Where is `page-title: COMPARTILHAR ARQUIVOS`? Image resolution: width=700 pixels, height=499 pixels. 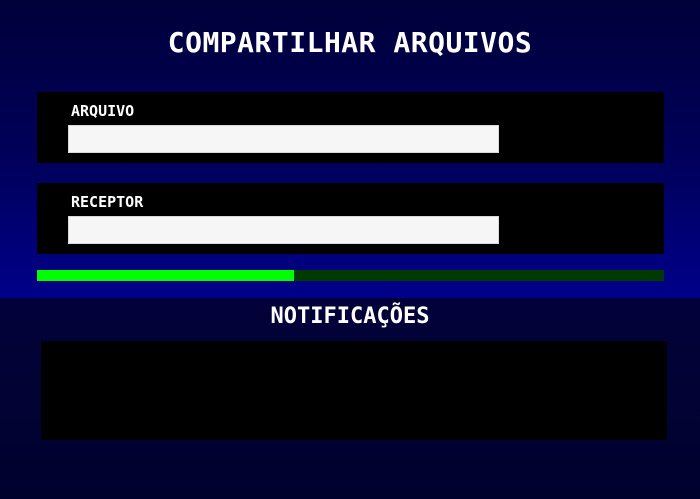 page-title: COMPARTILHAR ARQUIVOS is located at coordinates (350, 42).